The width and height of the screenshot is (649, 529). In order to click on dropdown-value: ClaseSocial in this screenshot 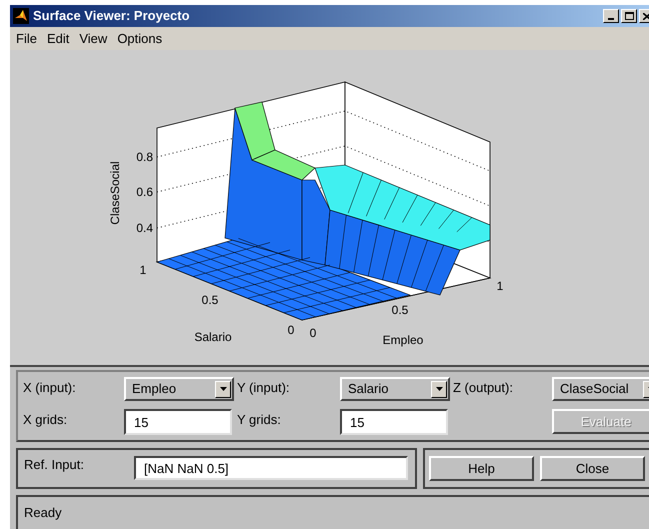, I will do `click(594, 389)`.